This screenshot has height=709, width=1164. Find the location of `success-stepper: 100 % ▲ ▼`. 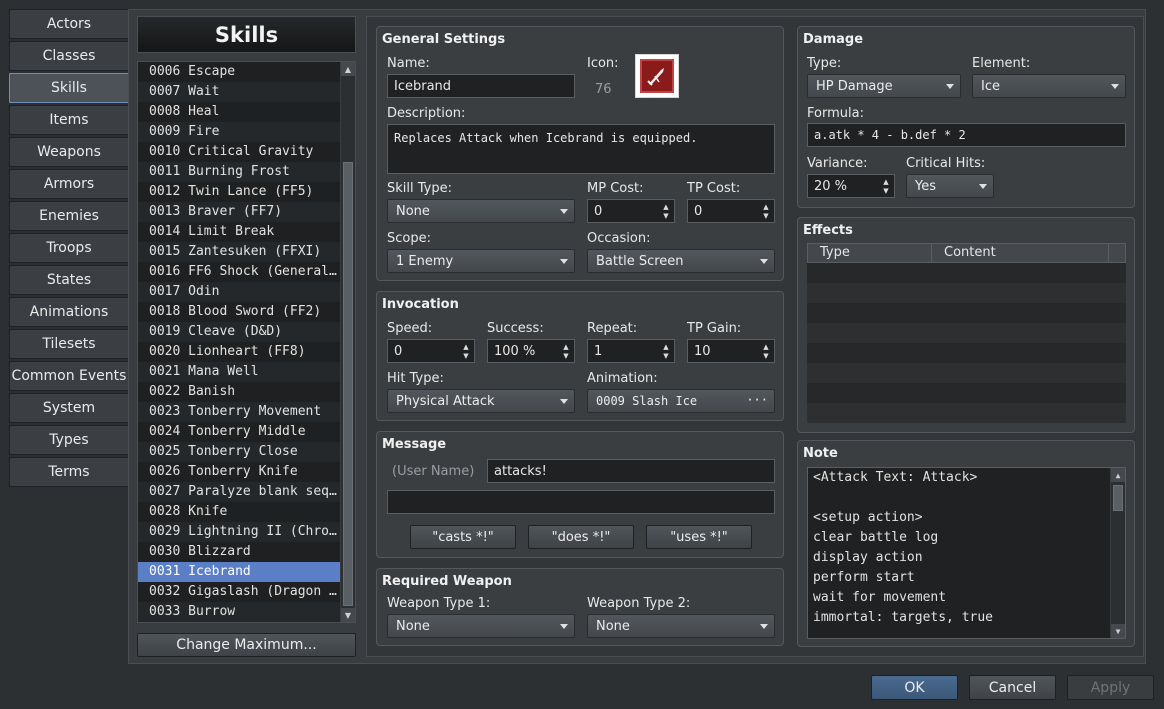

success-stepper: 100 % ▲ ▼ is located at coordinates (531, 351).